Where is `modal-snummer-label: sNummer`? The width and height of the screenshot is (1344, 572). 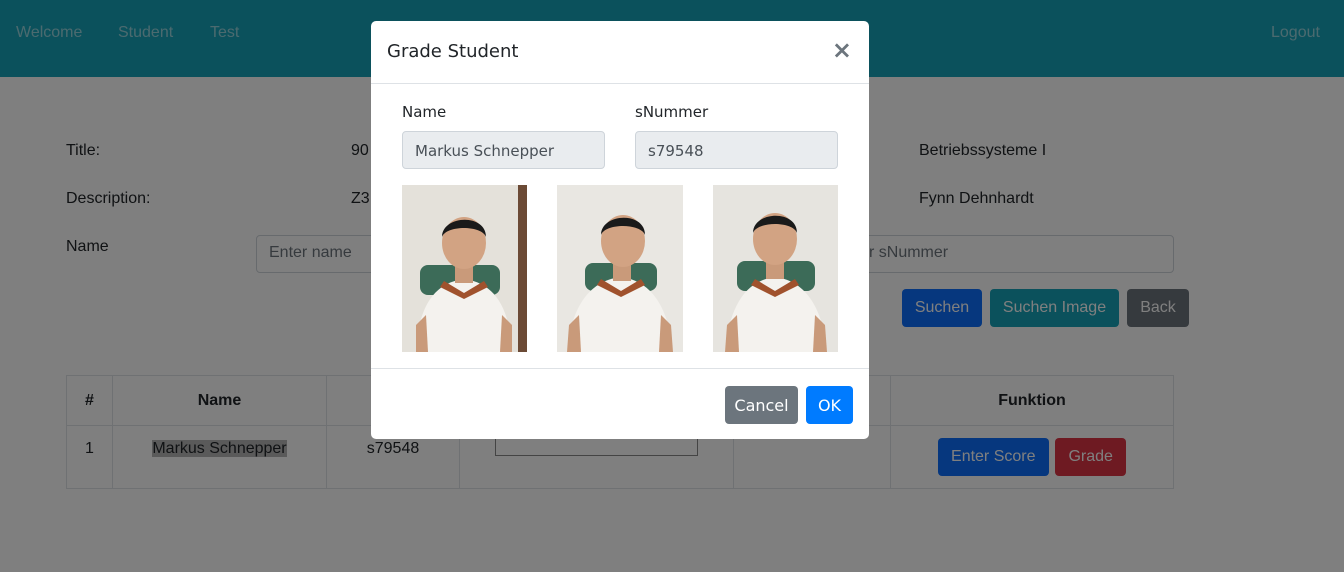 modal-snummer-label: sNummer is located at coordinates (672, 112).